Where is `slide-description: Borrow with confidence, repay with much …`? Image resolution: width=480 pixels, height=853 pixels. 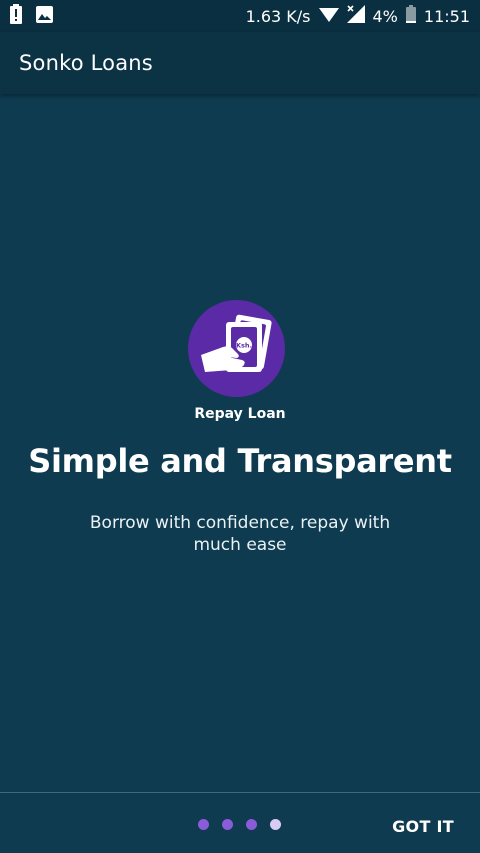
slide-description: Borrow with confidence, repay with much … is located at coordinates (240, 534).